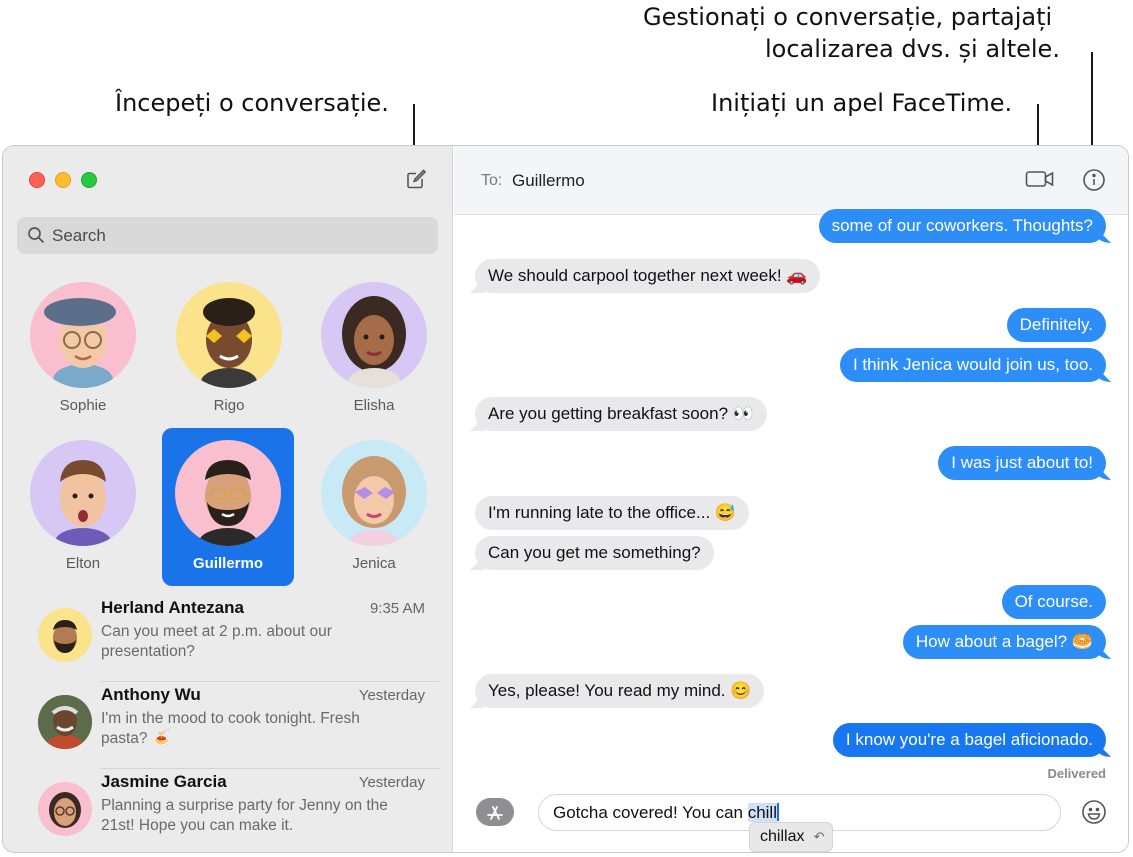 Image resolution: width=1133 pixels, height=857 pixels. Describe the element at coordinates (648, 276) in the screenshot. I see `message-bubble-incoming: We should carpool together next week! 🚗` at that location.